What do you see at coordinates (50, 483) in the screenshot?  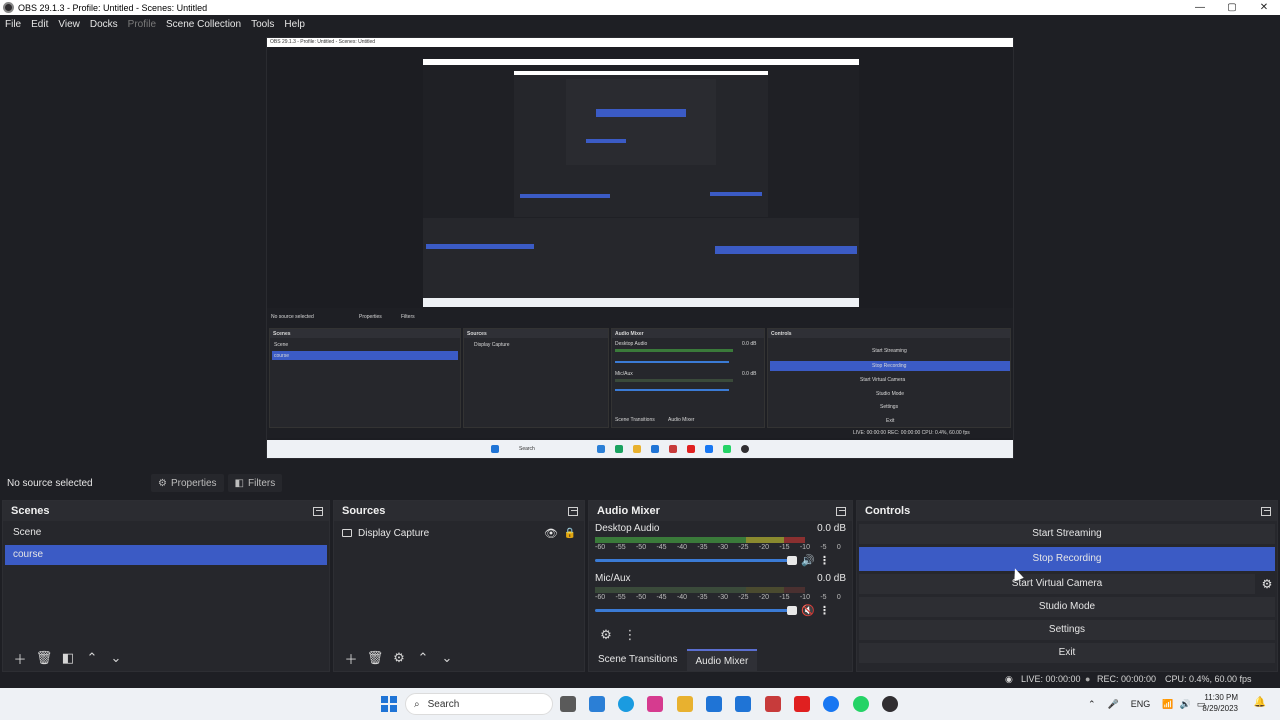 I see `no-source-label: No source selected` at bounding box center [50, 483].